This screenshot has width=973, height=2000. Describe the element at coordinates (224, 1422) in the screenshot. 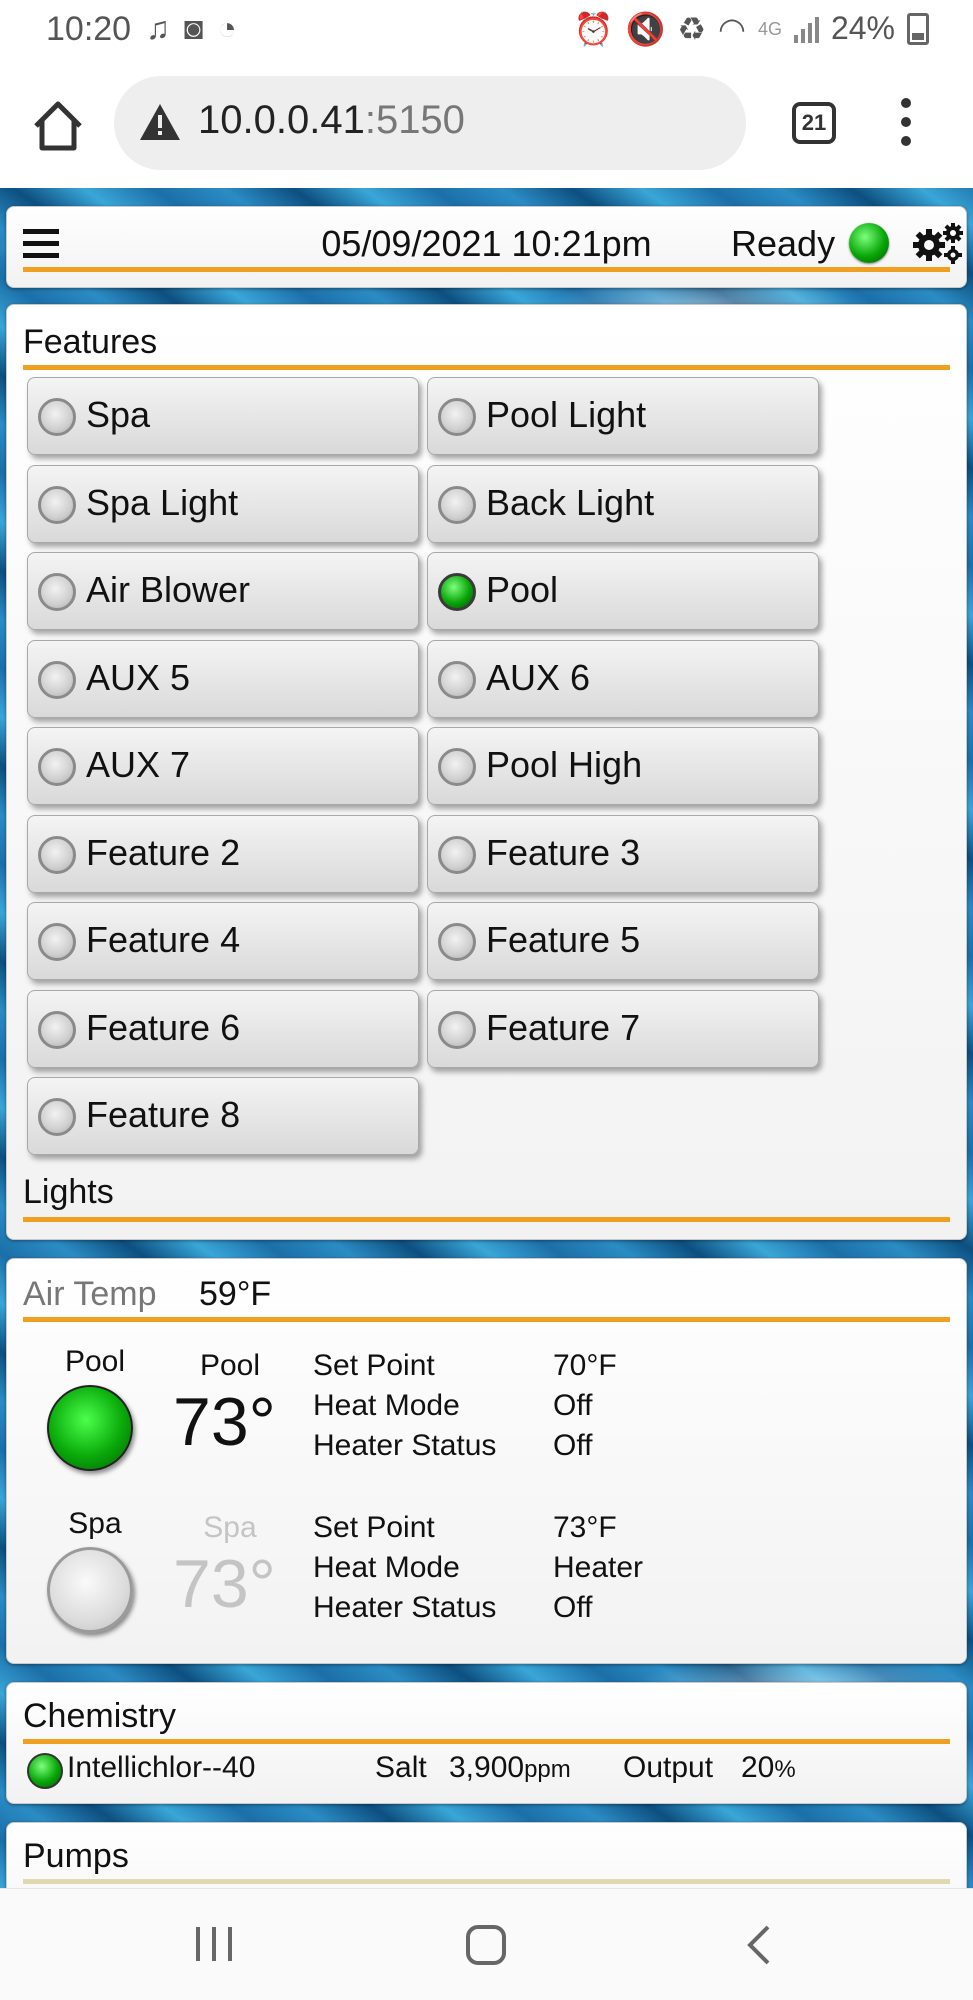

I see `pool-temp-value: 73°` at that location.